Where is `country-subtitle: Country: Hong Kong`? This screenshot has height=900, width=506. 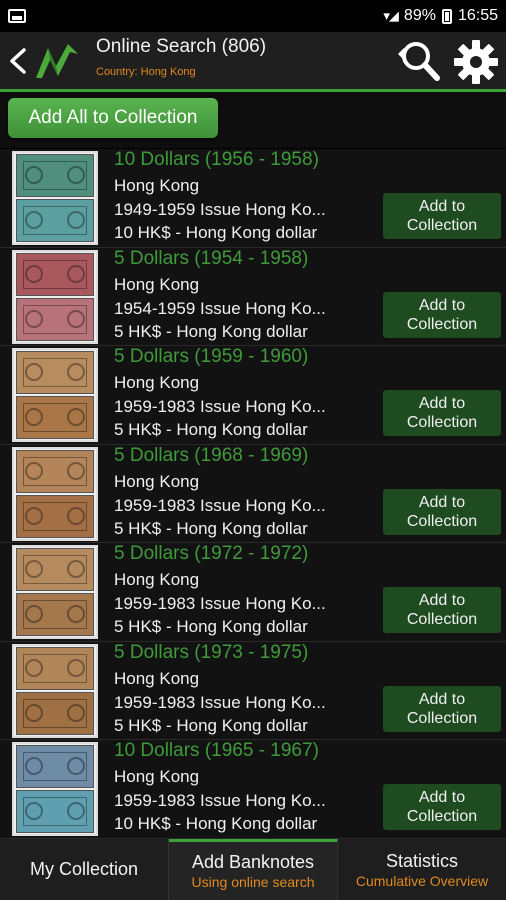 country-subtitle: Country: Hong Kong is located at coordinates (146, 72).